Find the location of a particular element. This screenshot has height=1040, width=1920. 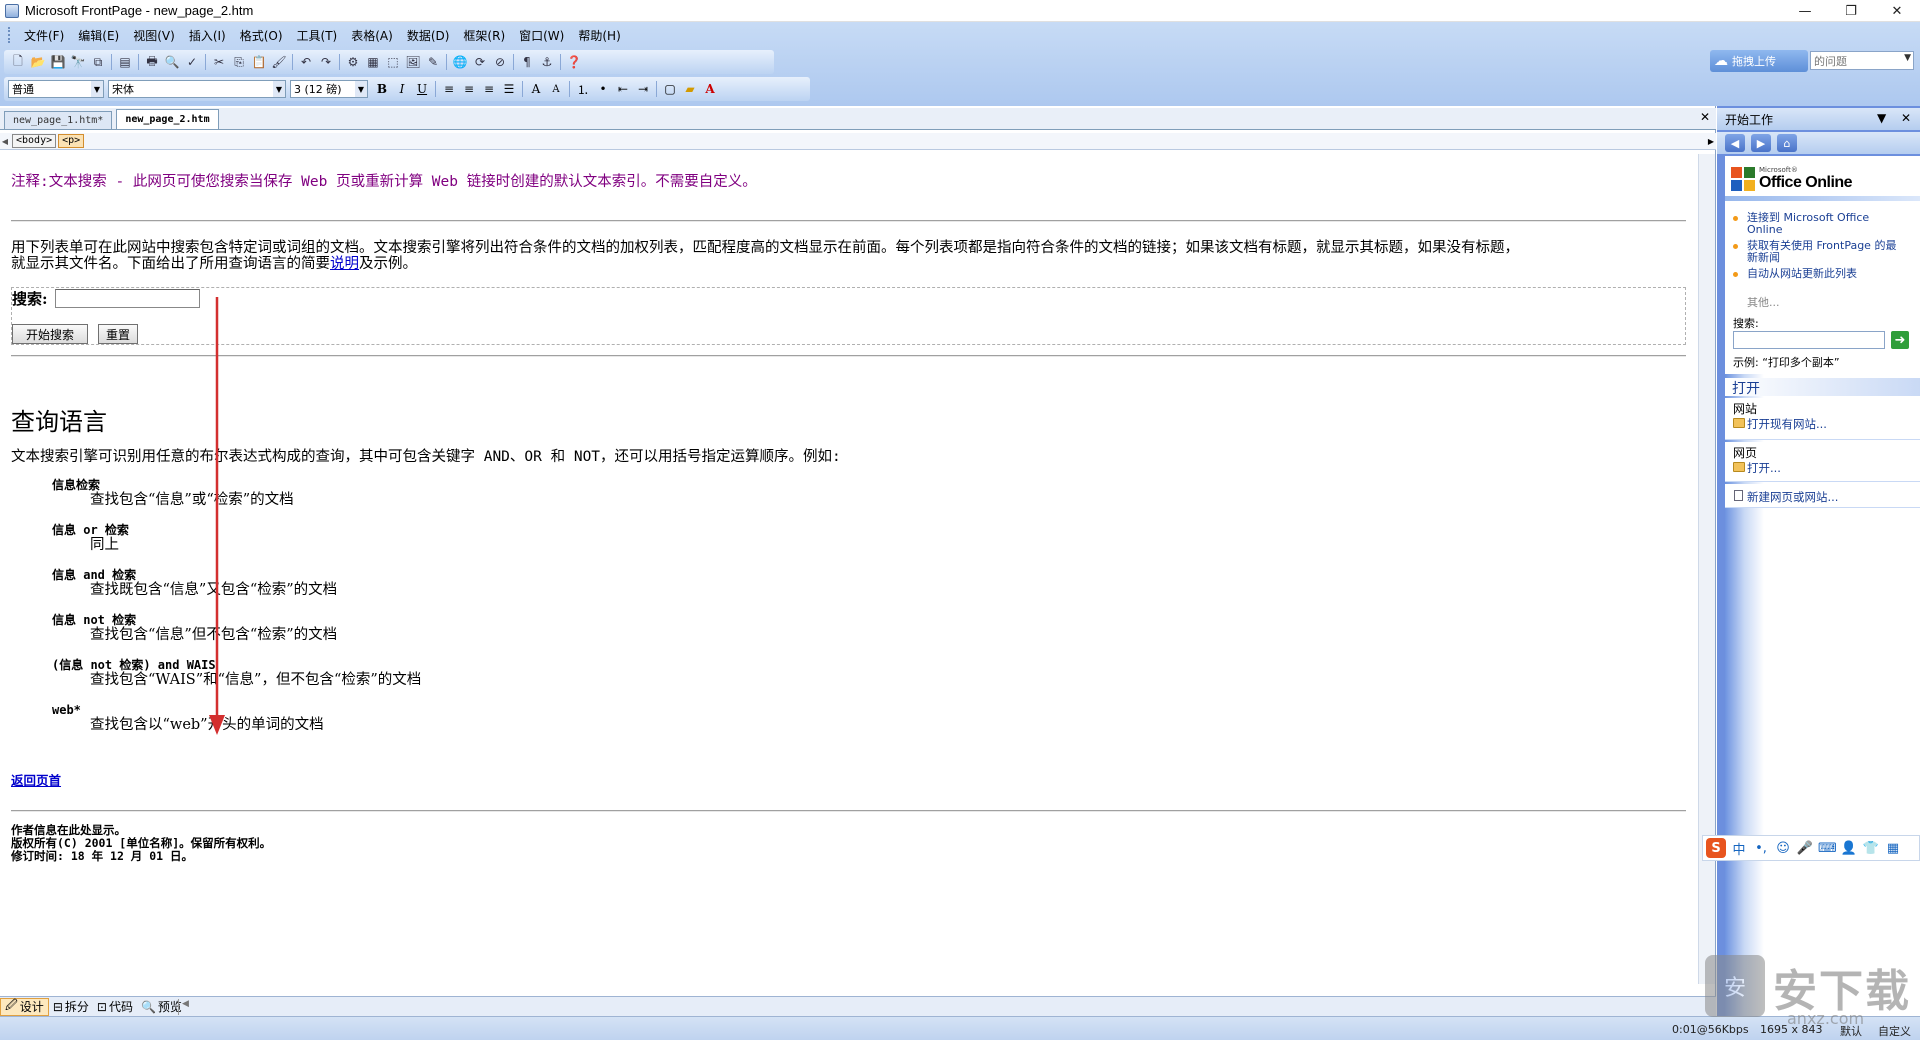

instructions-link: 说明 is located at coordinates (344, 264).